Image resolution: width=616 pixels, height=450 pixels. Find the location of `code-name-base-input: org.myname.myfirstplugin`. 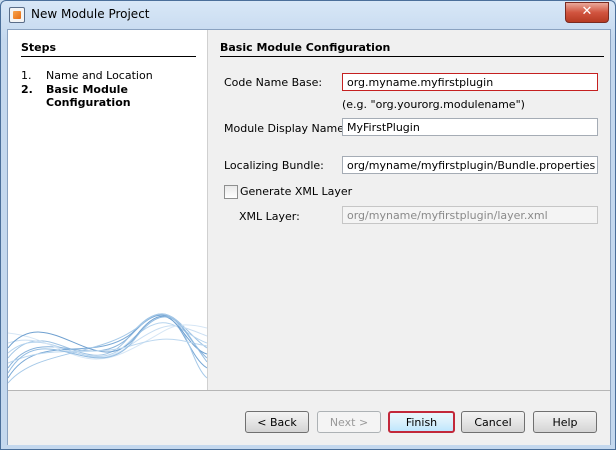

code-name-base-input: org.myname.myfirstplugin is located at coordinates (470, 82).